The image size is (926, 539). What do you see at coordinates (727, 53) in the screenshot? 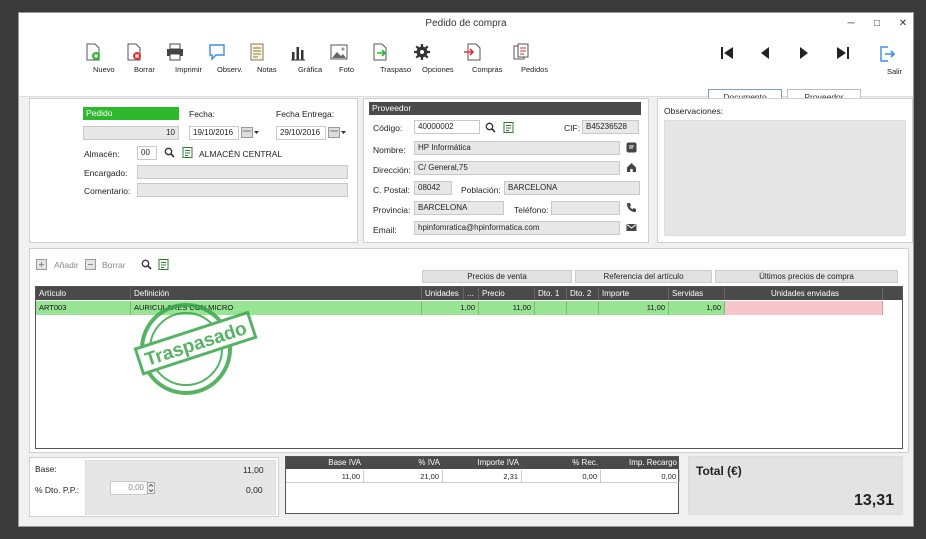
I see `first-record-icon` at bounding box center [727, 53].